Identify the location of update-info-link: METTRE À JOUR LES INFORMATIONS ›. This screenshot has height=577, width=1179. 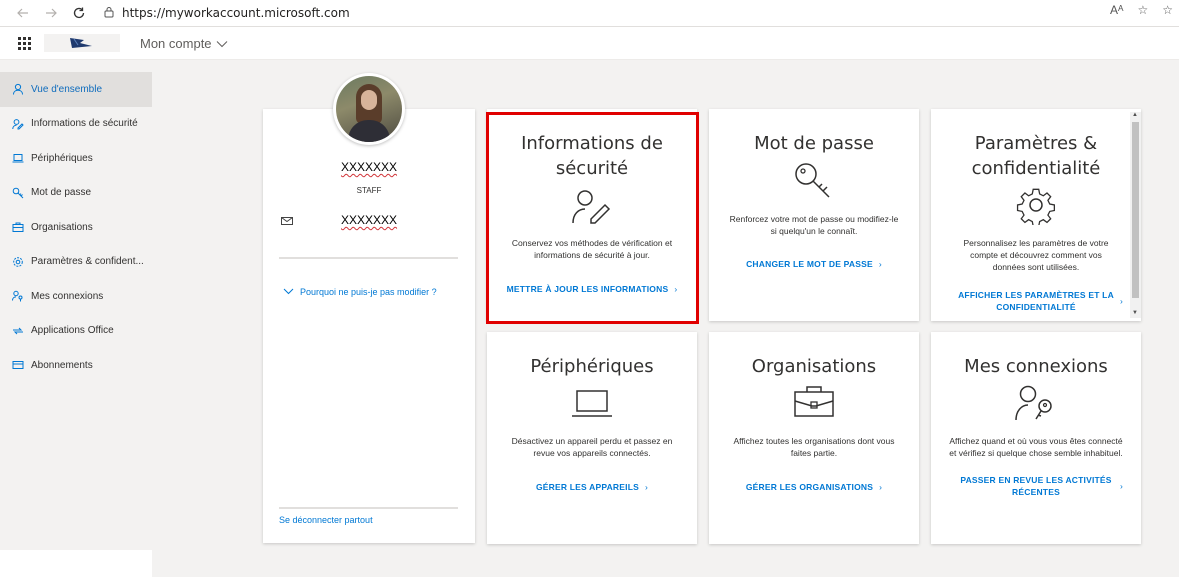
(592, 289).